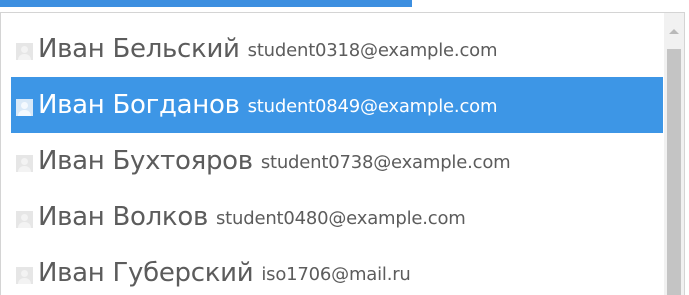  Describe the element at coordinates (340, 218) in the screenshot. I see `user-email: student0480@example.com` at that location.